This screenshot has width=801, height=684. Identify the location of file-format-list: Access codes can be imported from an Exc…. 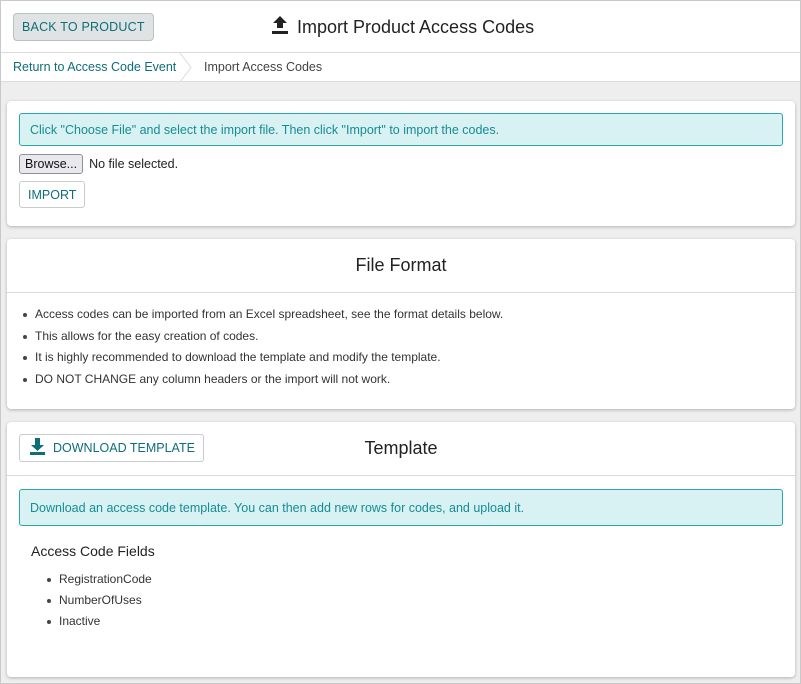
(261, 350).